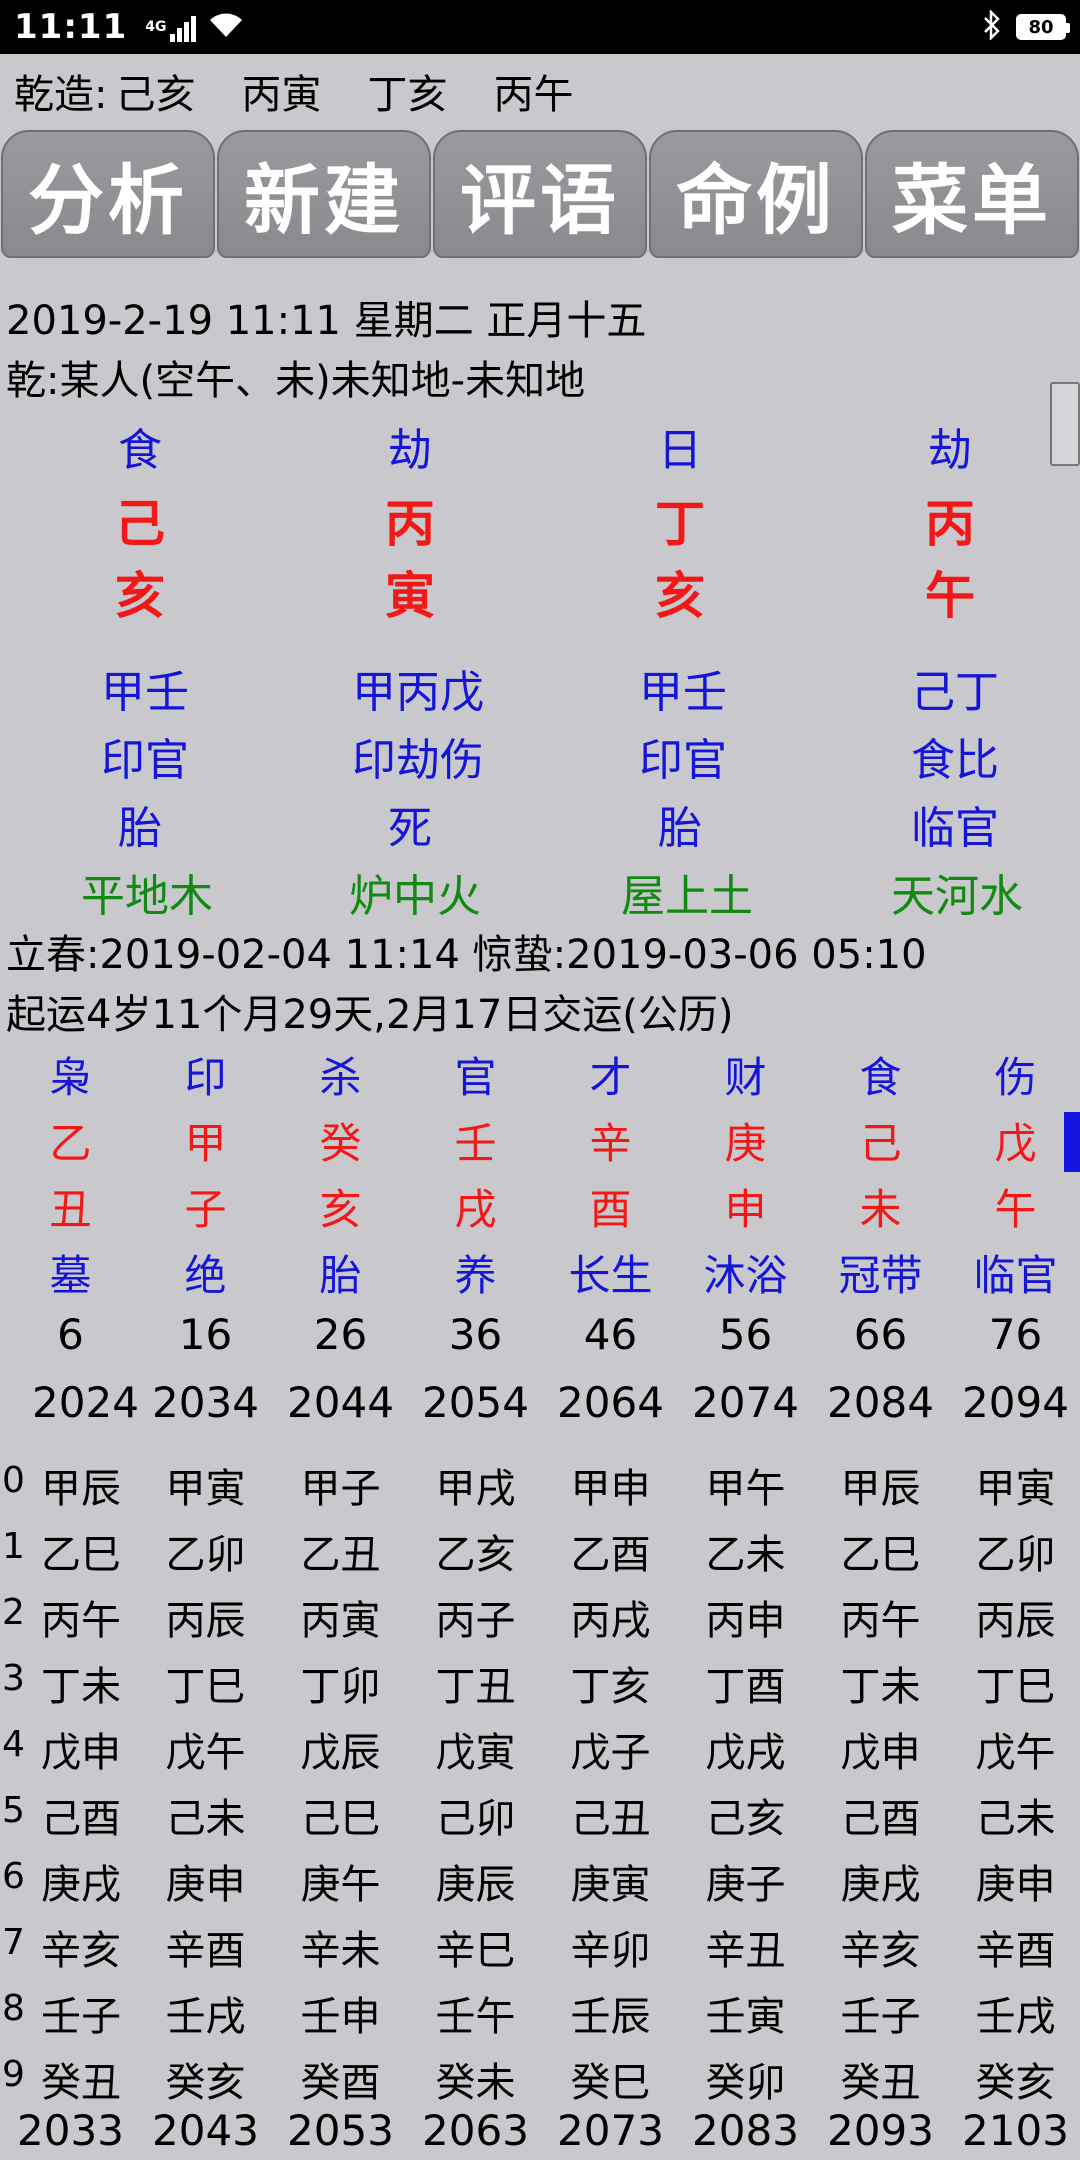 The image size is (1080, 2160). I want to click on liunian-cell: 庚午, so click(340, 1881).